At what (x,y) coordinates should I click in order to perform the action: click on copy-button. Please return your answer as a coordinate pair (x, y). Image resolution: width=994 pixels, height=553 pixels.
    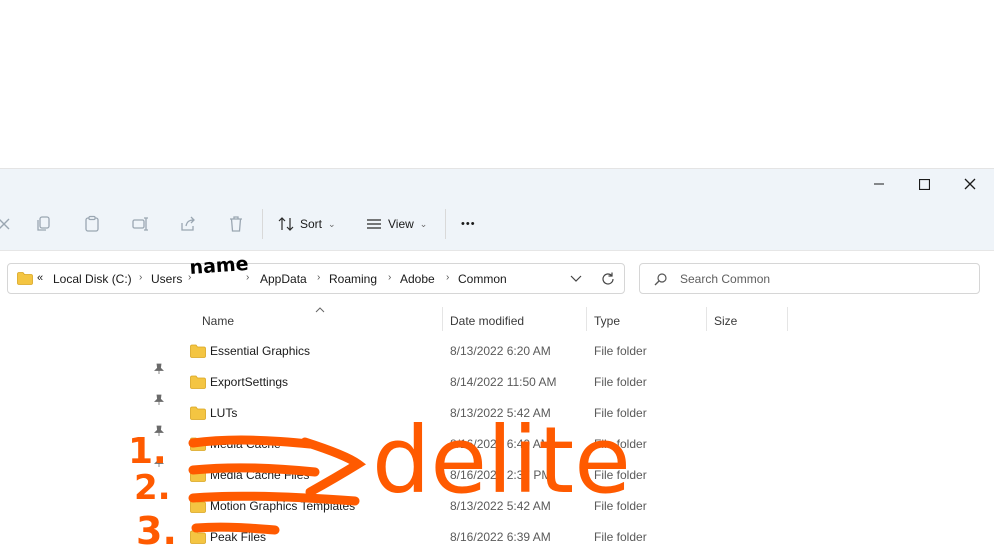
    Looking at the image, I should click on (44, 224).